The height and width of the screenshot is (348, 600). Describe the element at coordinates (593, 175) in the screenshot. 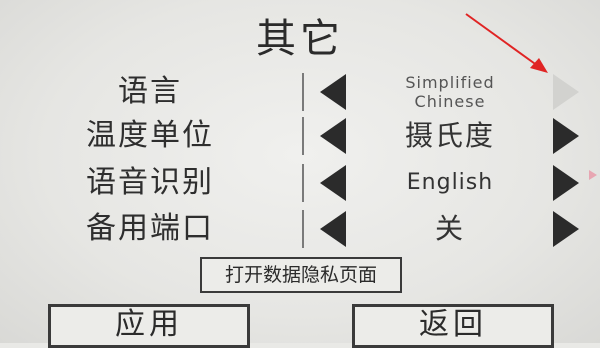

I see `edge-marker-icon` at that location.